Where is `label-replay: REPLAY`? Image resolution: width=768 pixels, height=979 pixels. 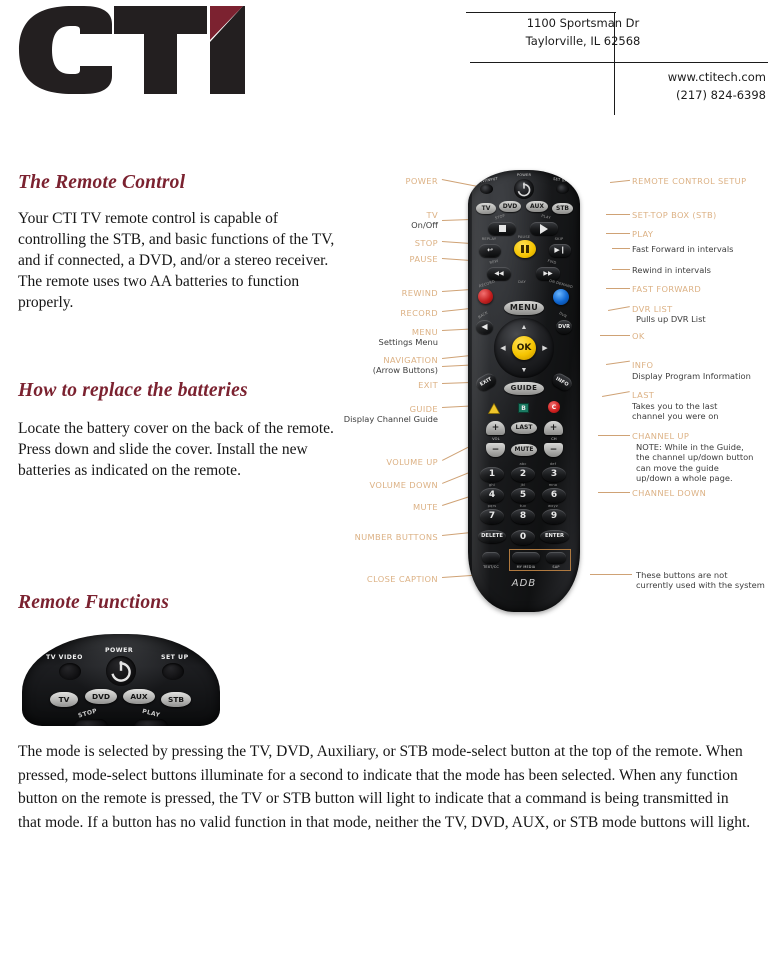 label-replay: REPLAY is located at coordinates (489, 239).